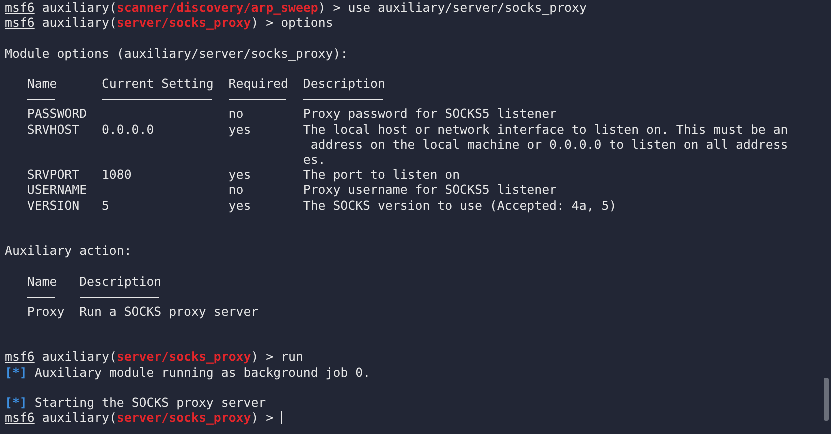 The image size is (831, 434). Describe the element at coordinates (128, 129) in the screenshot. I see `table-cell: 0.0.0.0` at that location.